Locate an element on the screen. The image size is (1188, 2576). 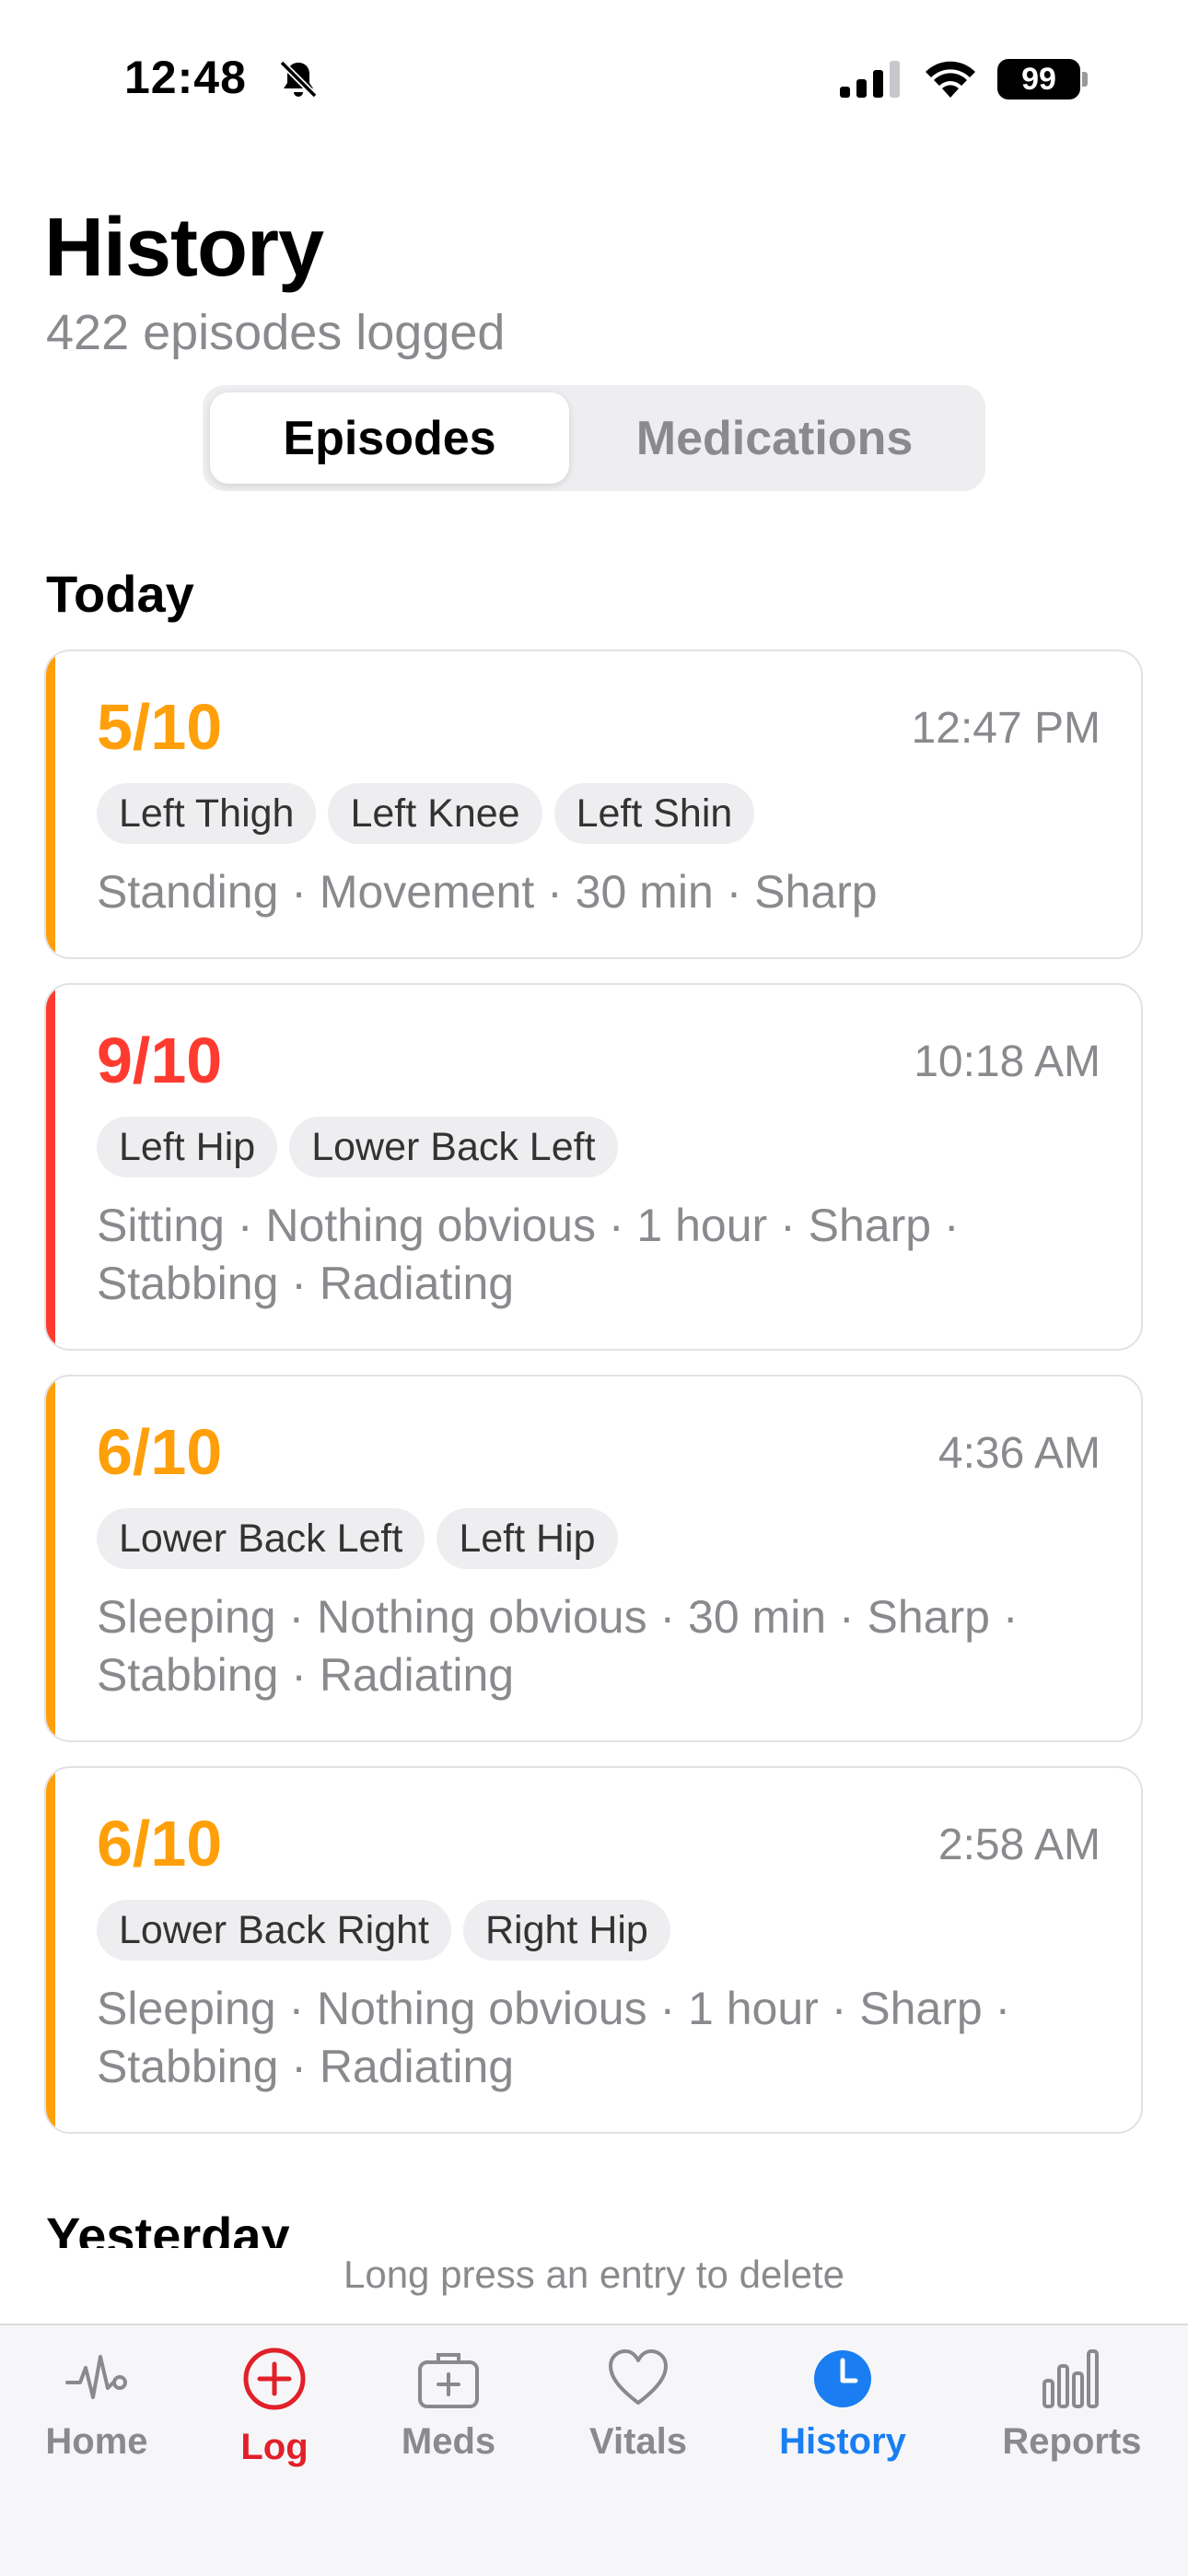
episode-time: 4:36 AM is located at coordinates (1019, 1453).